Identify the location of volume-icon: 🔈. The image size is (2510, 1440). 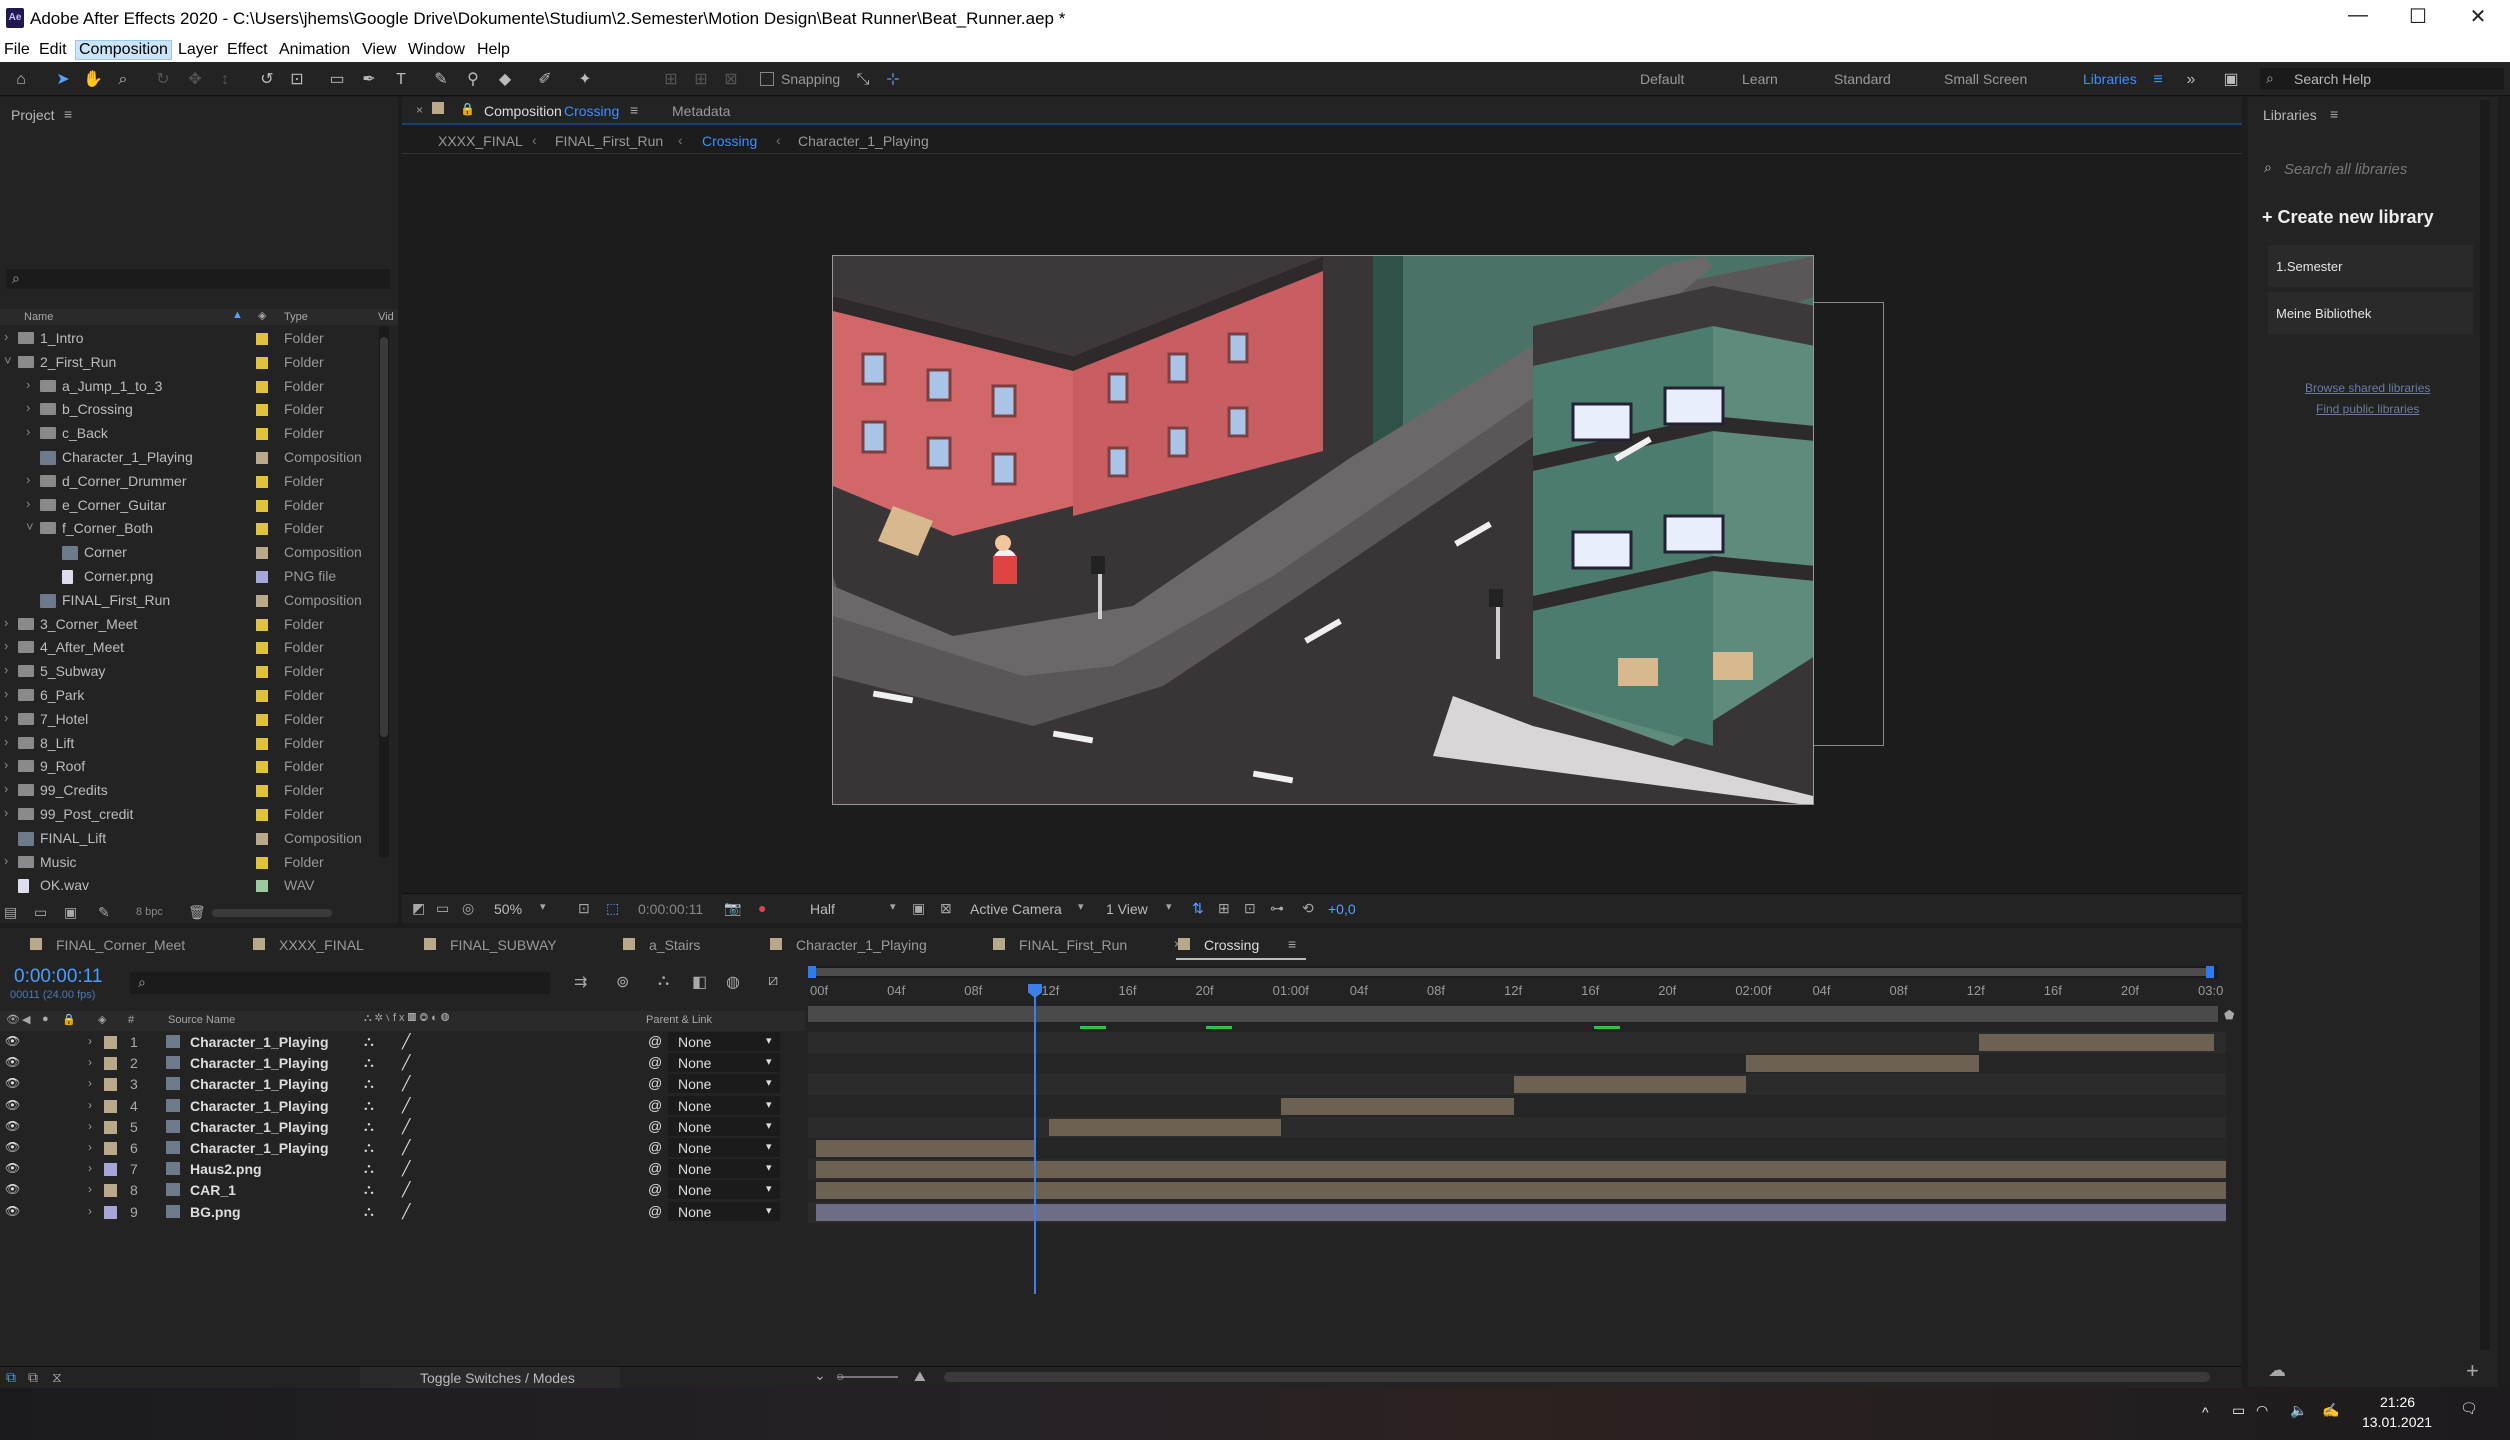
(2298, 1410).